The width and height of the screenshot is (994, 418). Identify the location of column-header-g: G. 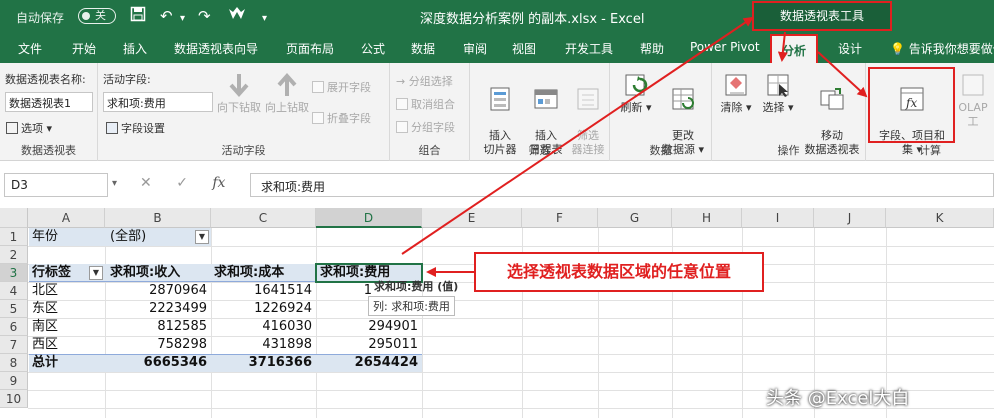
(635, 218).